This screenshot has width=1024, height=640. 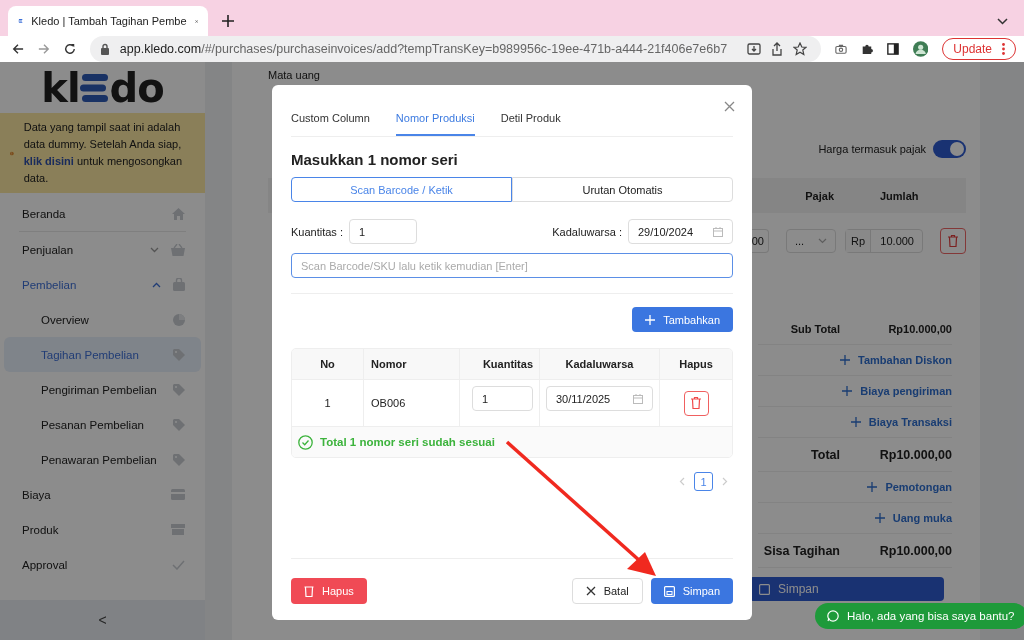 What do you see at coordinates (1004, 49) in the screenshot?
I see `more-icon` at bounding box center [1004, 49].